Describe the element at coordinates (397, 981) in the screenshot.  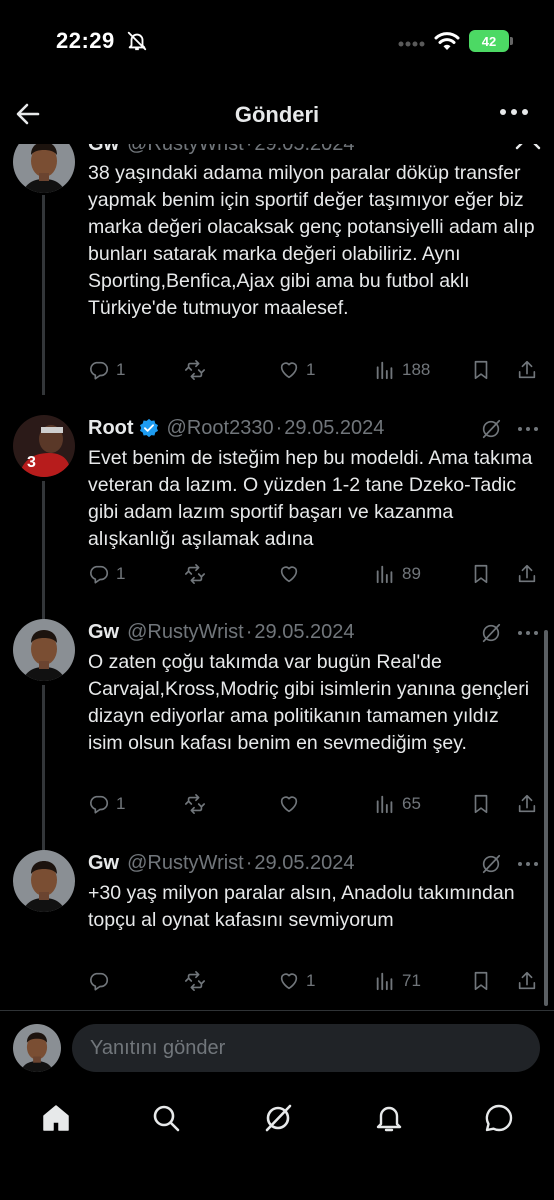
I see `views-button: 71` at that location.